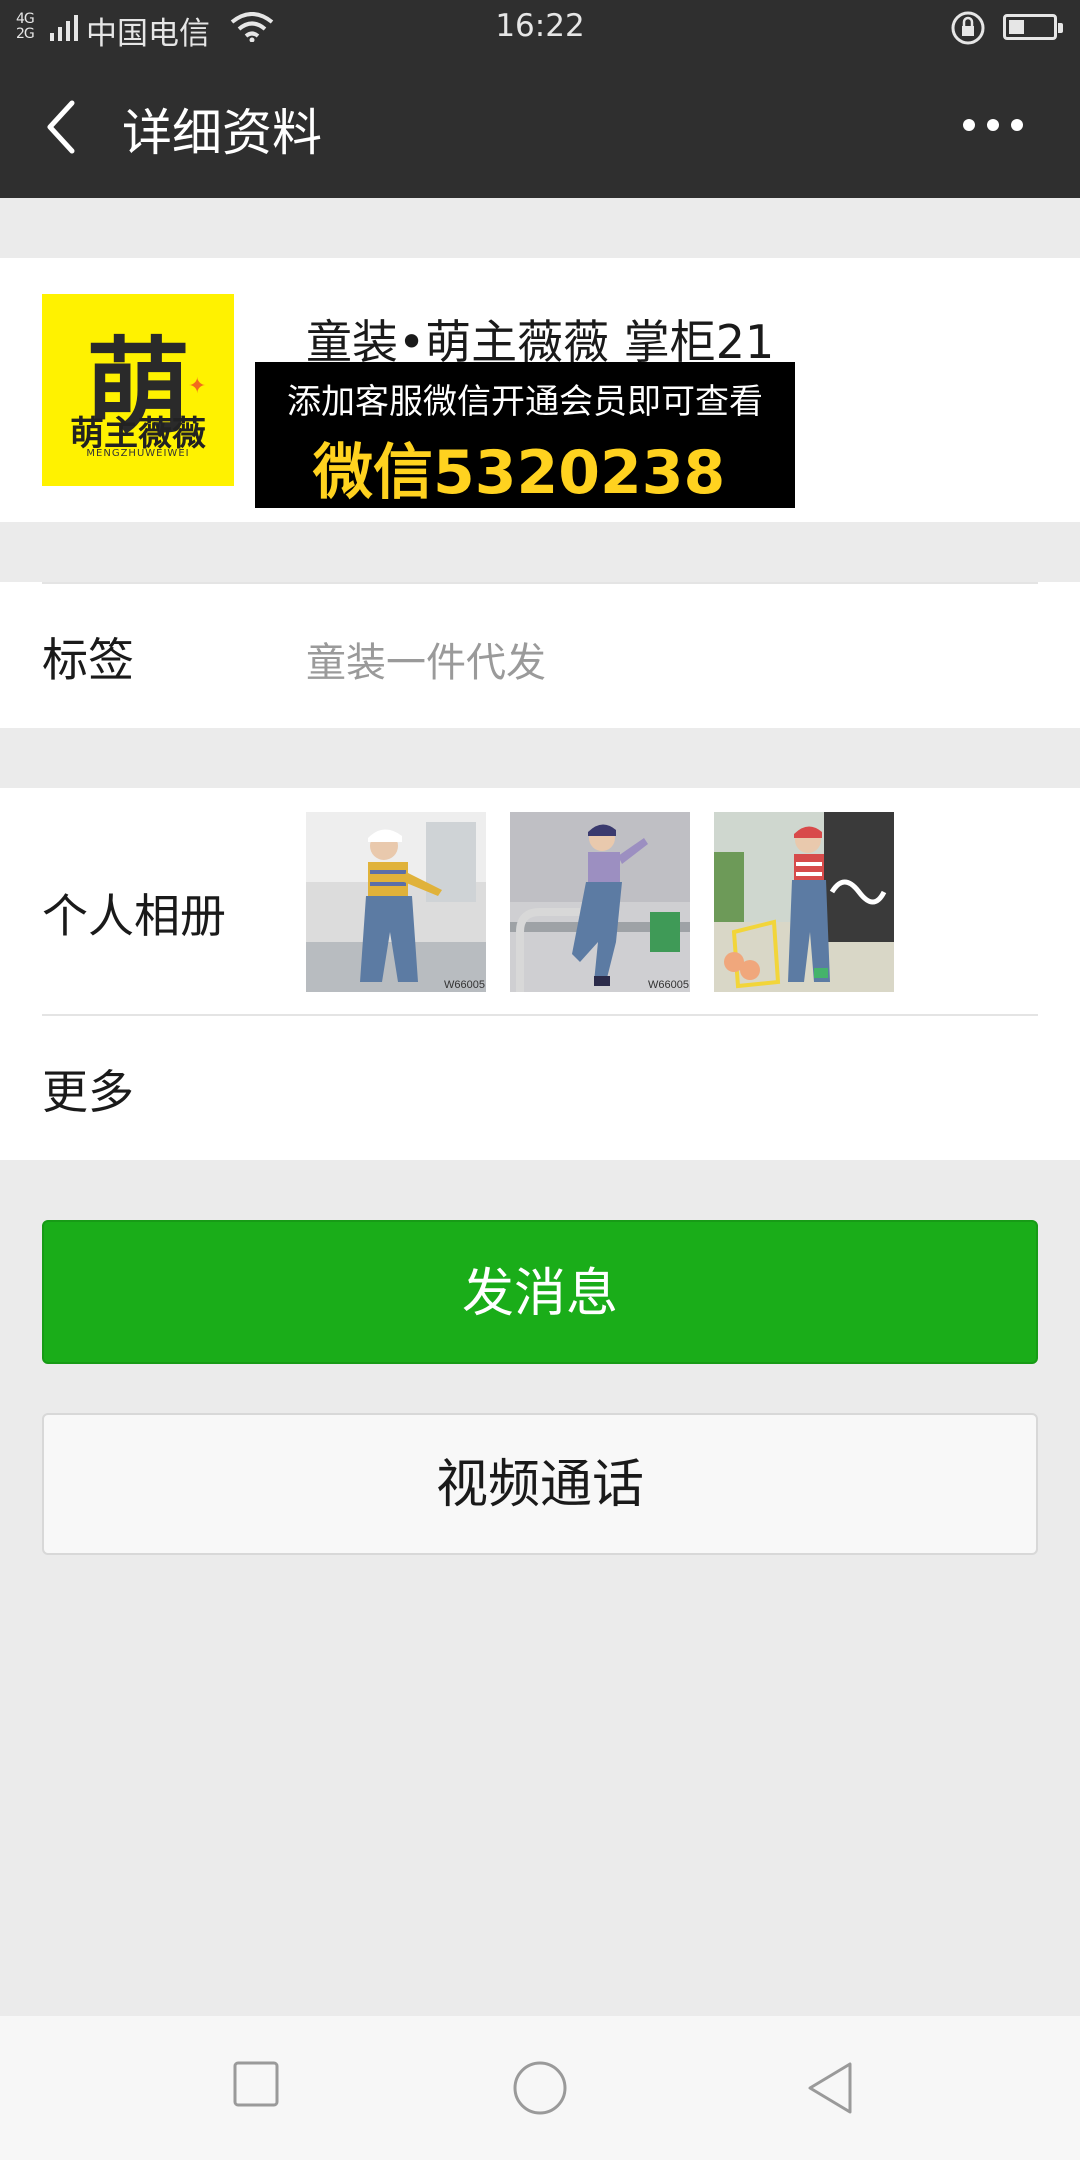  Describe the element at coordinates (830, 2088) in the screenshot. I see `back-triangle-icon` at that location.